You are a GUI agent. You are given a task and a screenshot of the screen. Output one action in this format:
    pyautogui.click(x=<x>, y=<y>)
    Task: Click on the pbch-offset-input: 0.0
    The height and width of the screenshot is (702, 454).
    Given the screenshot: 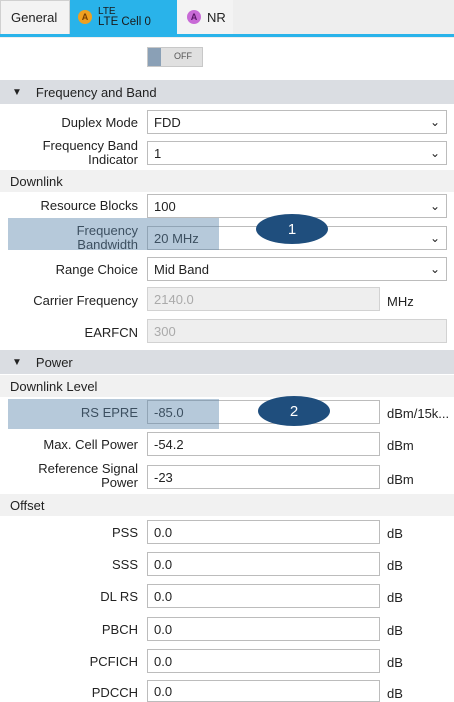 What is the action you would take?
    pyautogui.click(x=263, y=629)
    